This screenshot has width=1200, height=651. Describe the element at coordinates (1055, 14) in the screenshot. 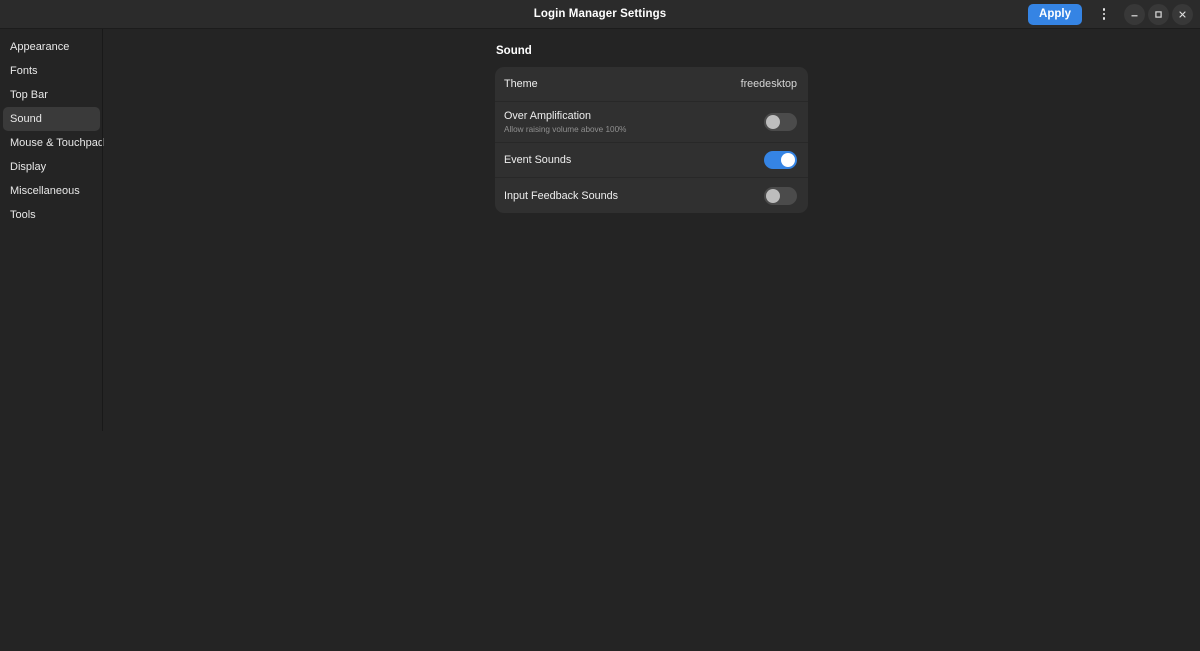

I see `apply-button: Apply` at that location.